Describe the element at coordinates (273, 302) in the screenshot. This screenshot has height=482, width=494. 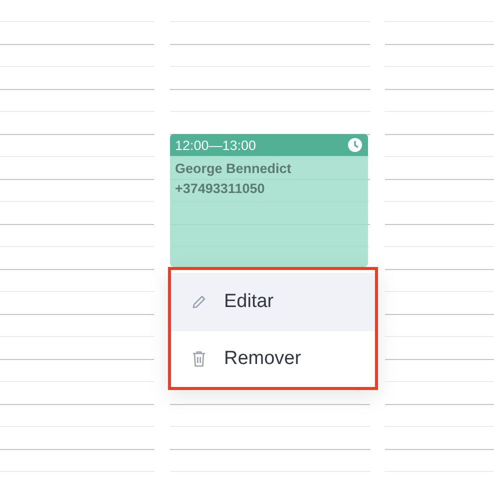
I see `menu-item: Editar` at that location.